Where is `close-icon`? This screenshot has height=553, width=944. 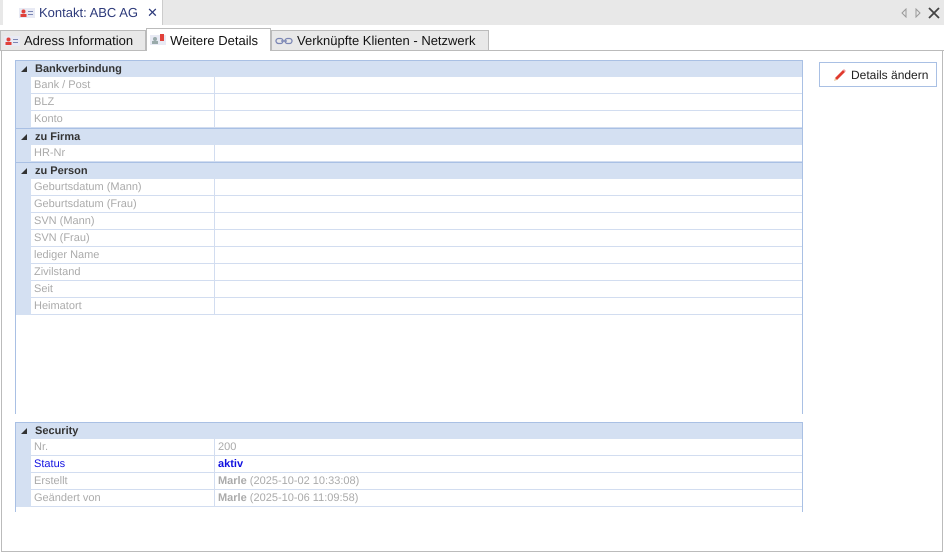 close-icon is located at coordinates (934, 12).